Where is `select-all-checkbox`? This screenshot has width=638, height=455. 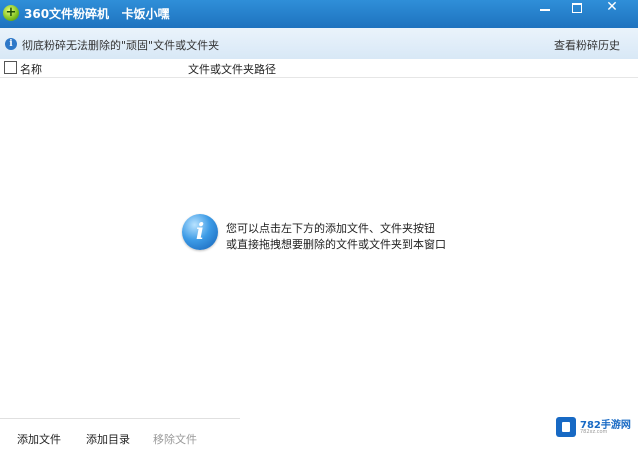
select-all-checkbox is located at coordinates (10, 67).